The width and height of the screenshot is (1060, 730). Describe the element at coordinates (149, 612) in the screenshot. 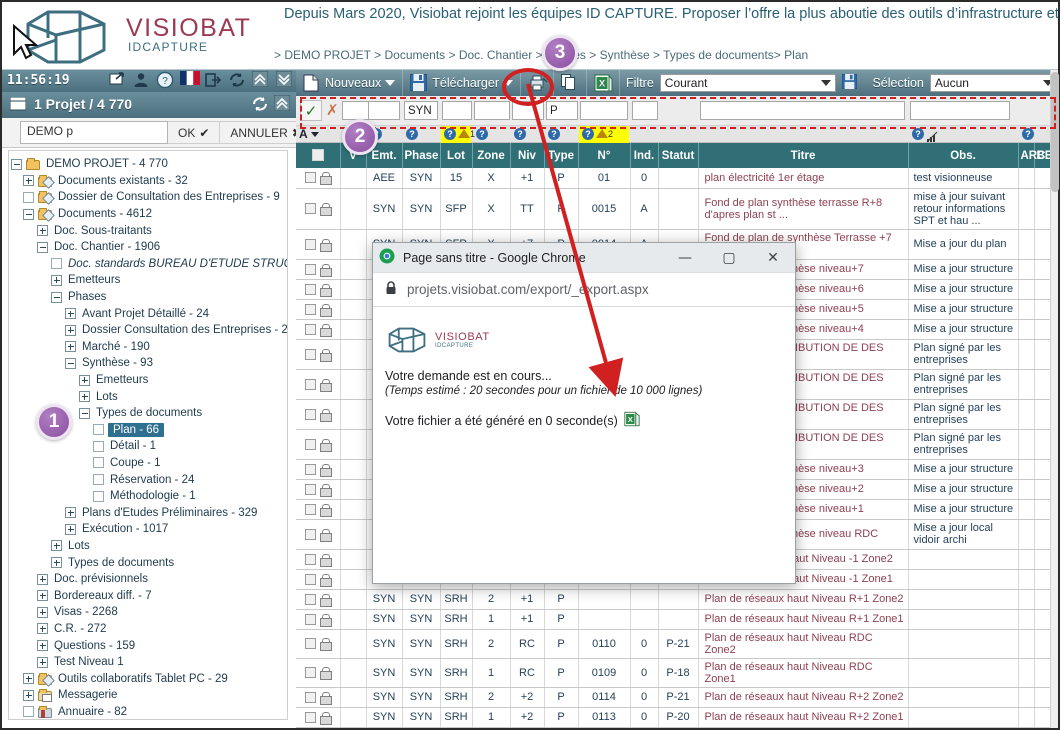

I see `tree-node: Visas - 2268` at that location.